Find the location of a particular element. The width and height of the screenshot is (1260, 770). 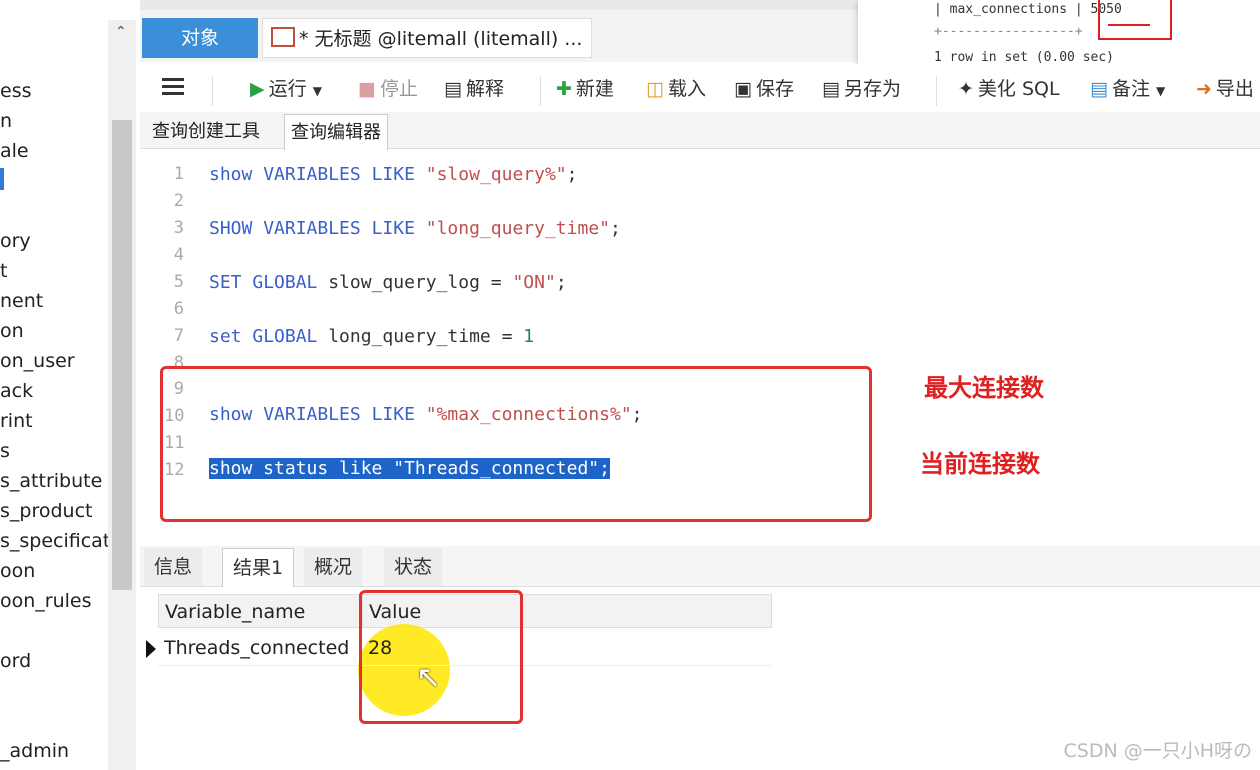

tree-item: ess is located at coordinates (16, 91).